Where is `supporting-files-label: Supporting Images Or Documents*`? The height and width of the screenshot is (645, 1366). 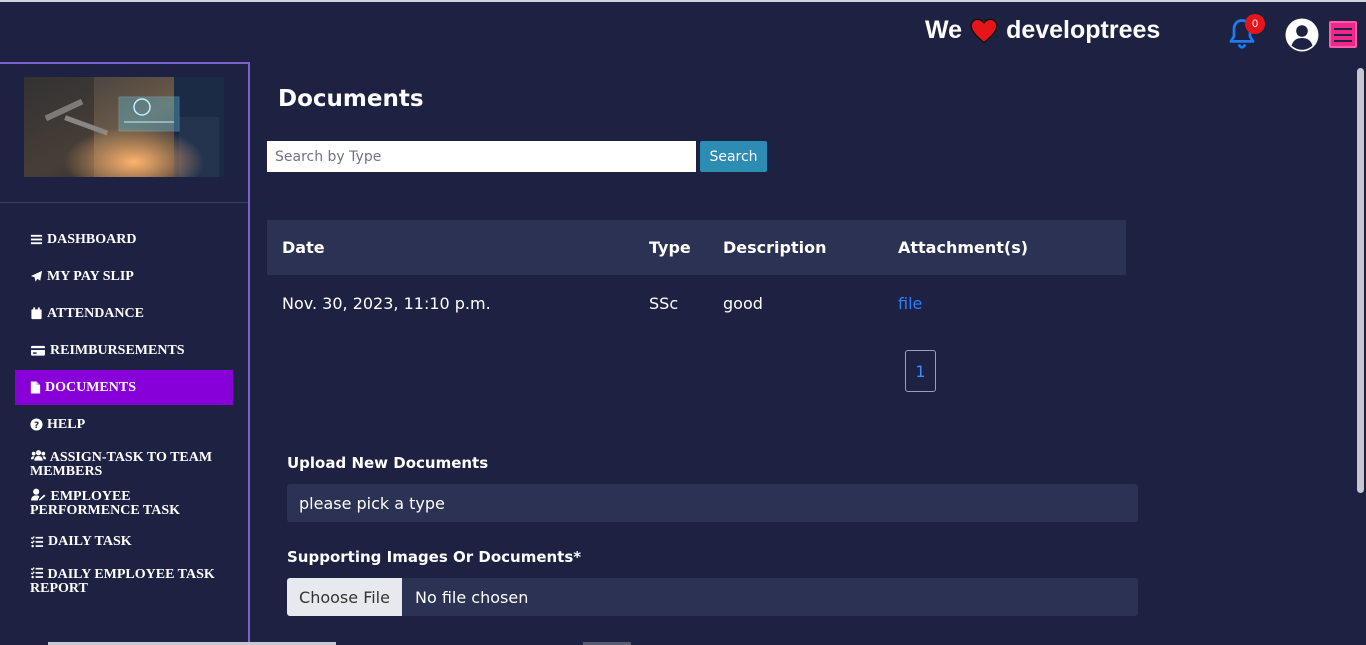
supporting-files-label: Supporting Images Or Documents* is located at coordinates (434, 557).